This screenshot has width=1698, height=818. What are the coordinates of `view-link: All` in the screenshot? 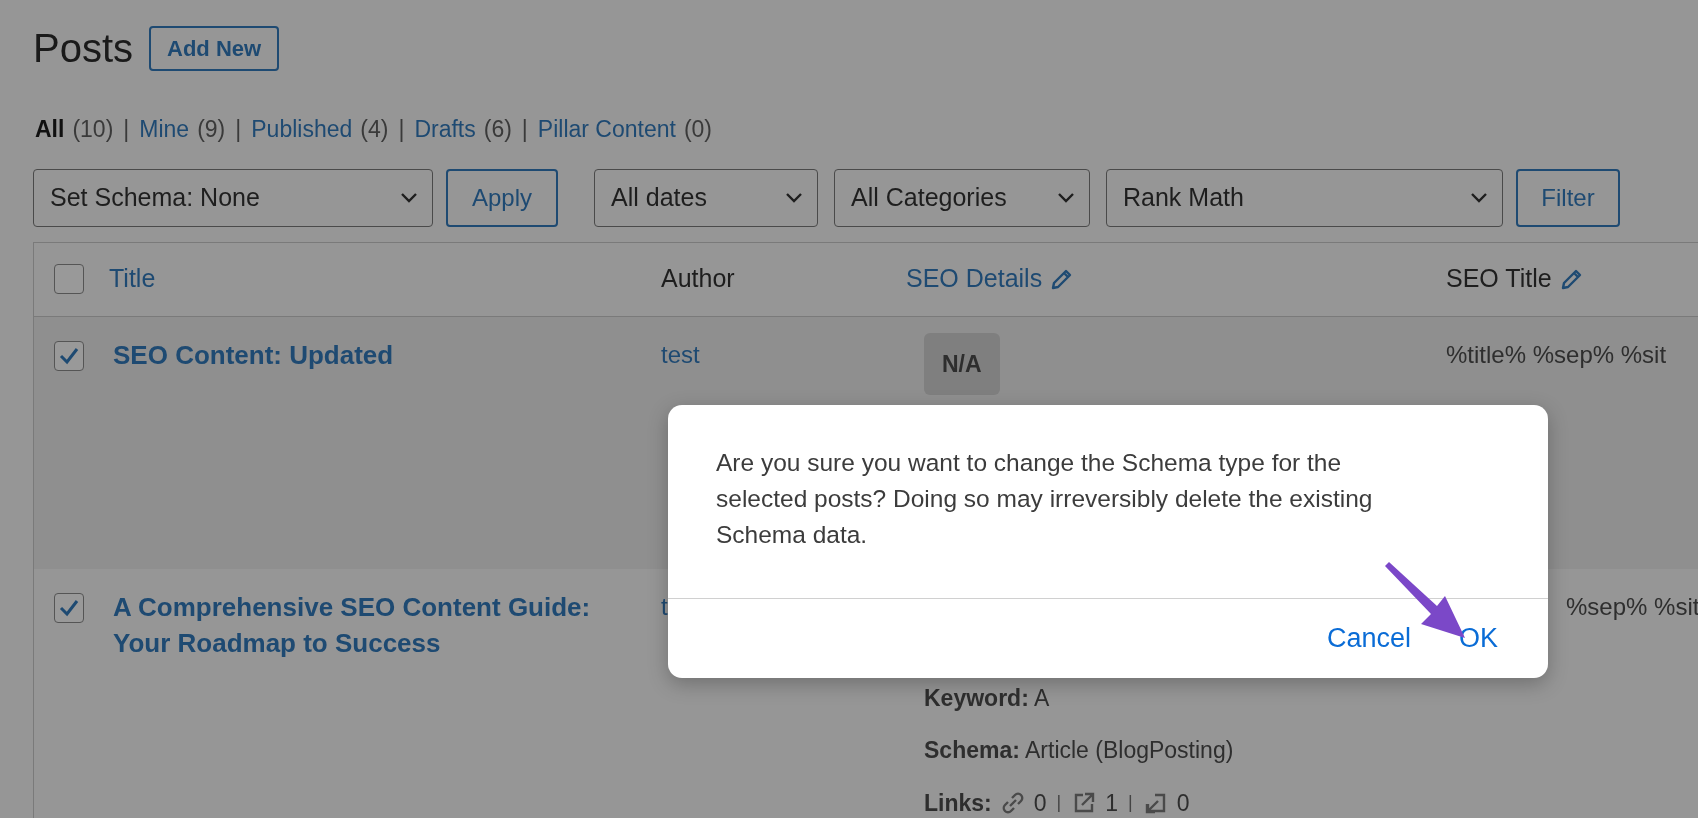 It's located at (50, 129).